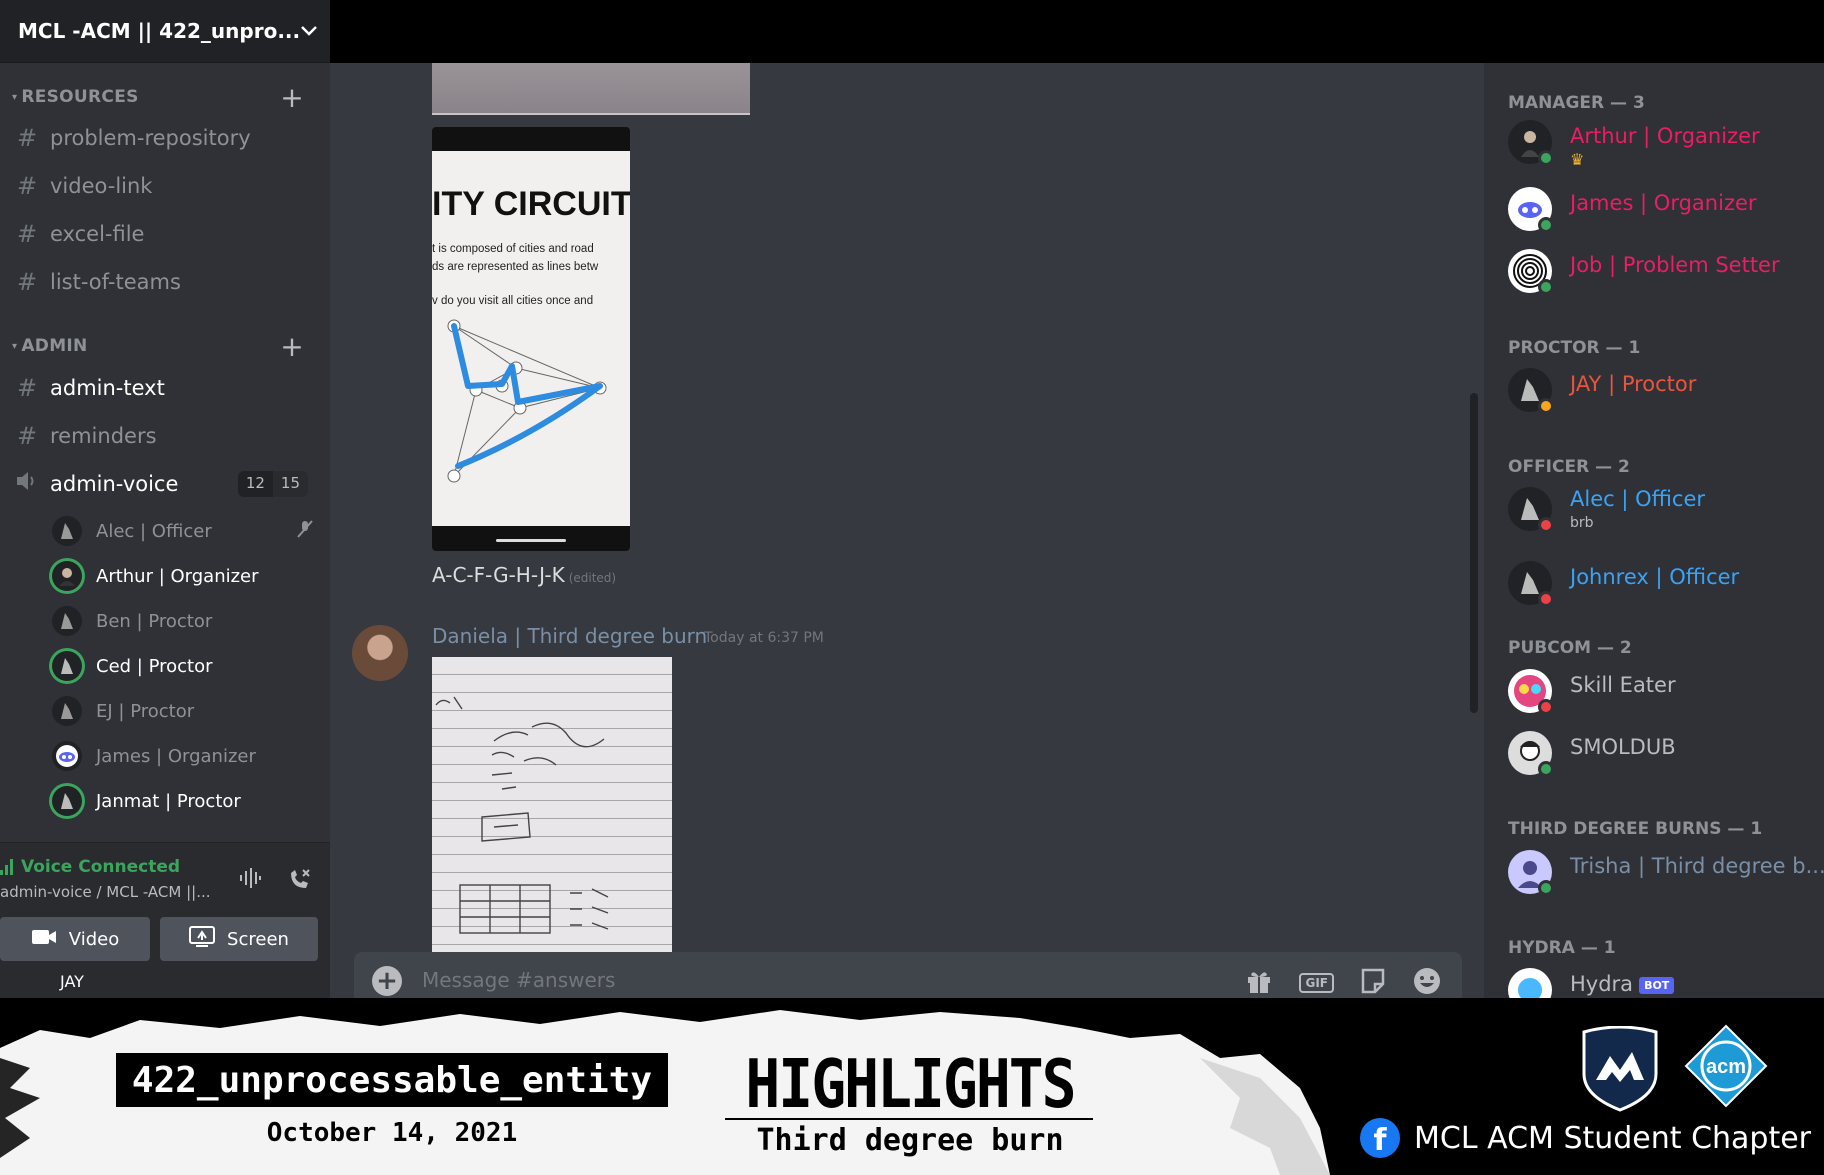 The height and width of the screenshot is (1175, 1824). I want to click on upload-plus-icon: +, so click(387, 981).